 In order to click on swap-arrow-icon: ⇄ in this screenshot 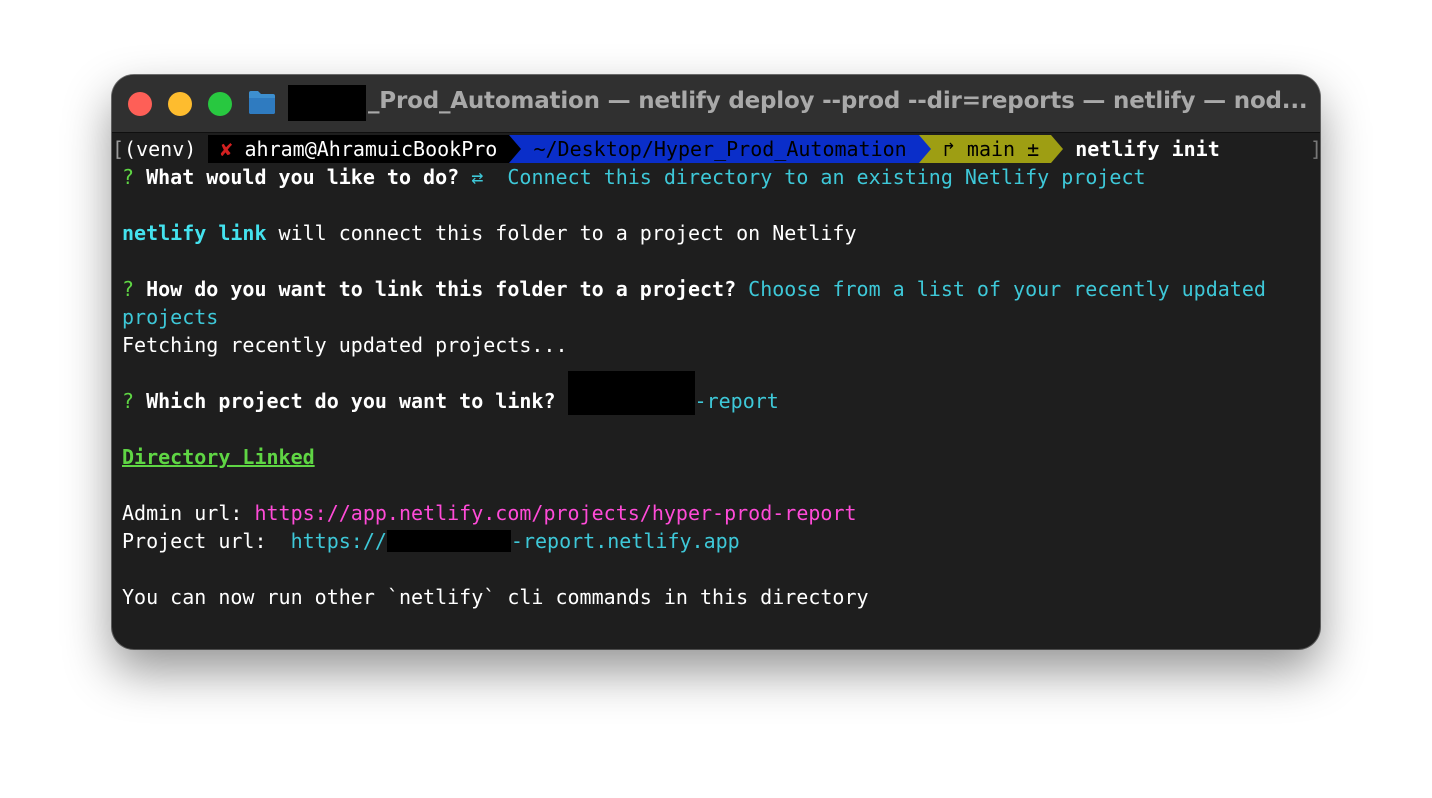, I will do `click(477, 177)`.